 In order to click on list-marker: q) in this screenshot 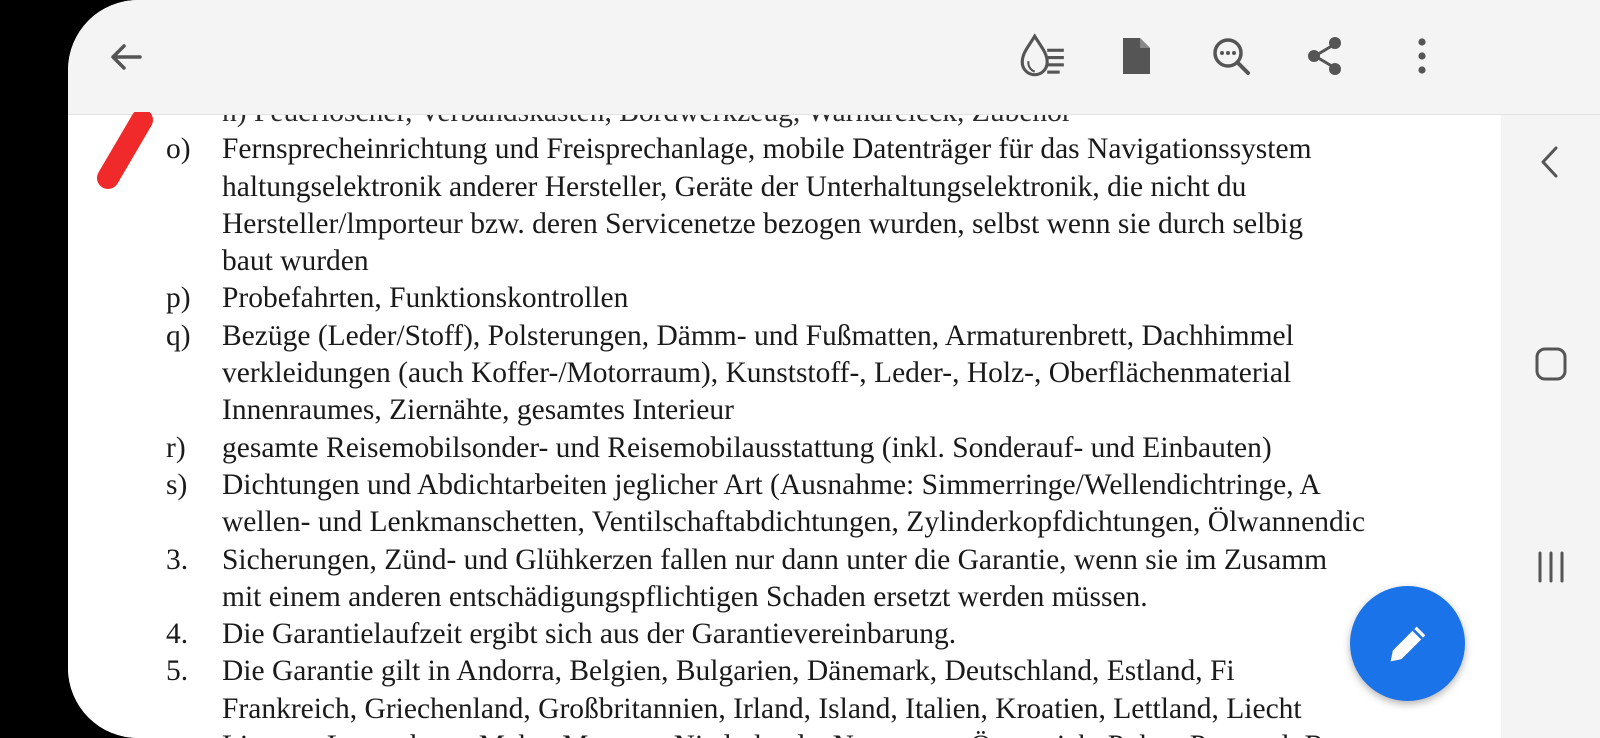, I will do `click(178, 335)`.